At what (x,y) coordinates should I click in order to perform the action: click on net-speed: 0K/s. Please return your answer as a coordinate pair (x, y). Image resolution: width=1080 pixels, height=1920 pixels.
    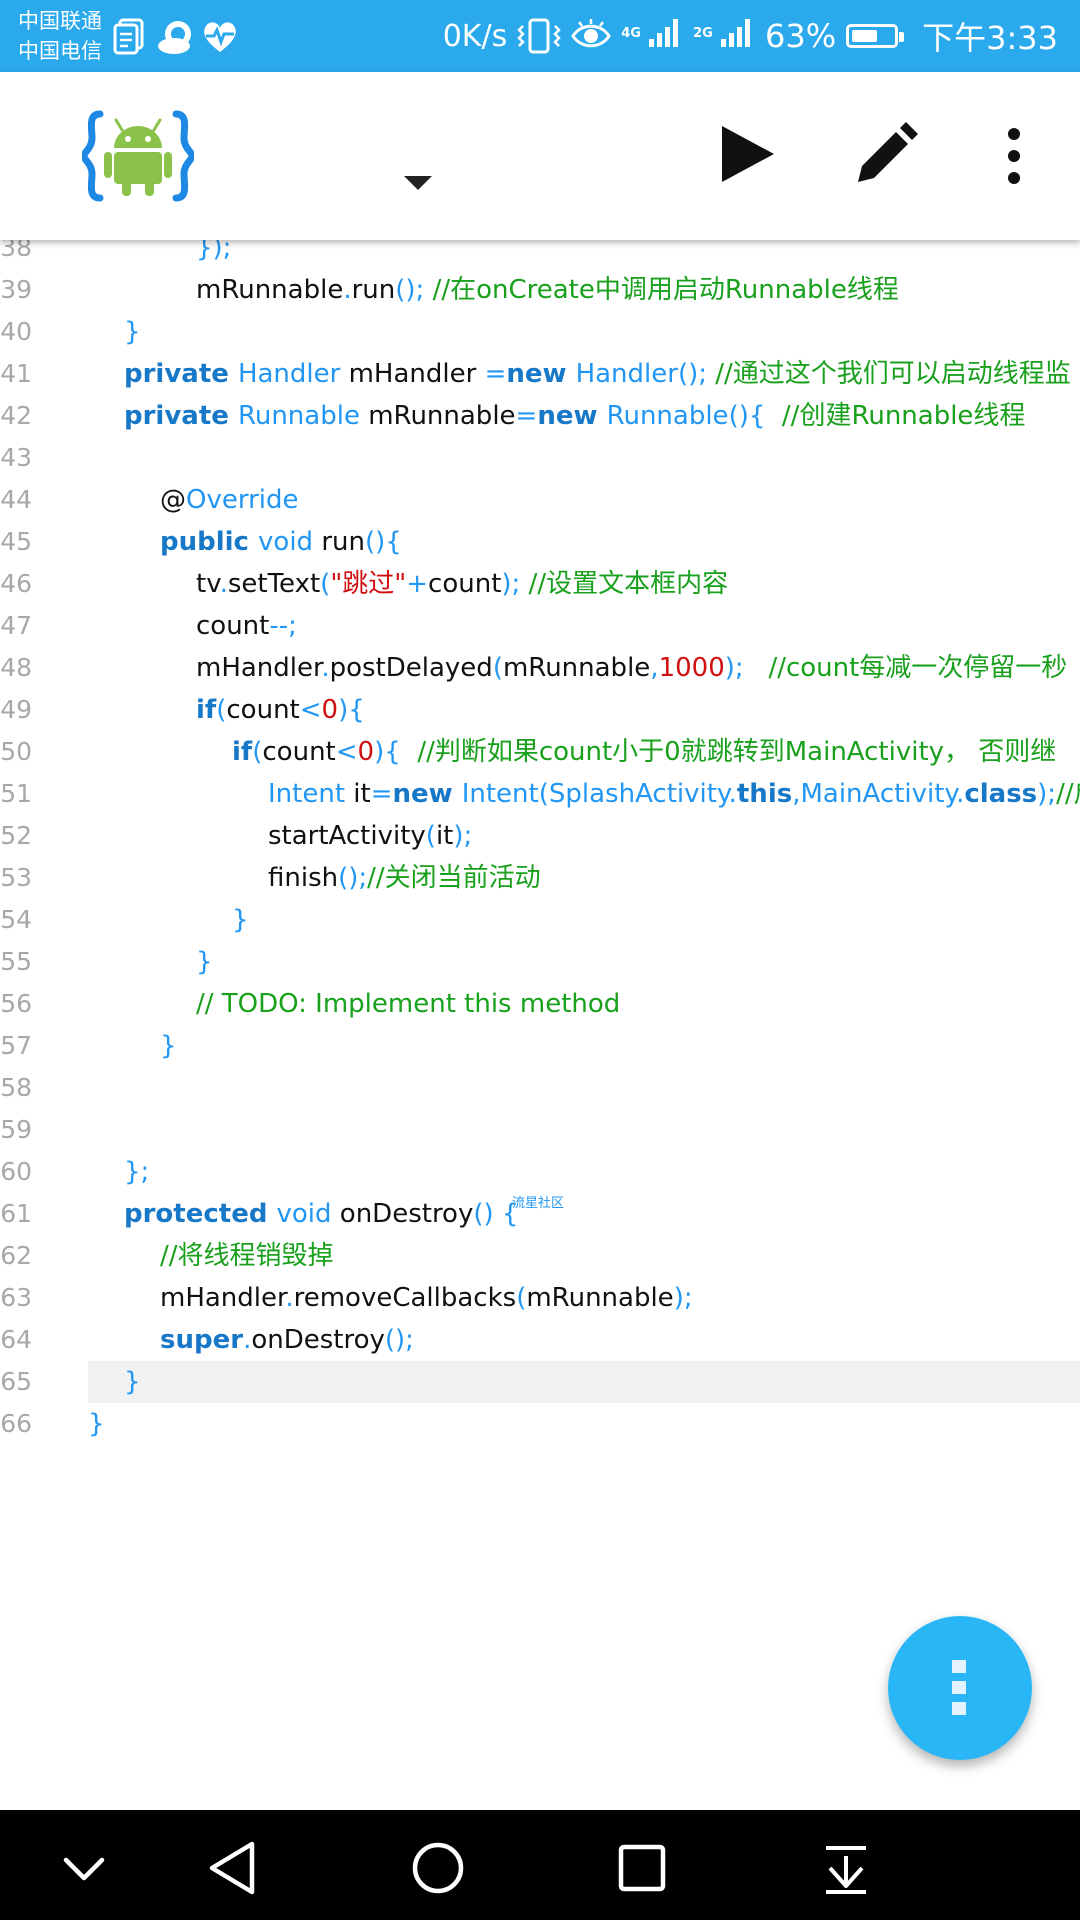
    Looking at the image, I should click on (475, 36).